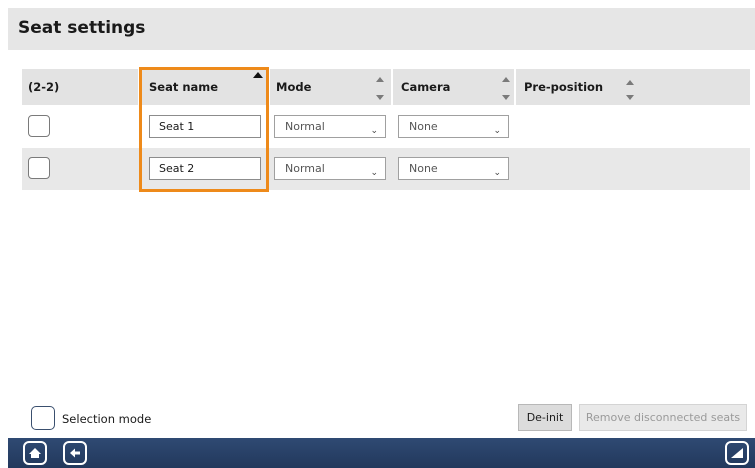  I want to click on back-button, so click(75, 453).